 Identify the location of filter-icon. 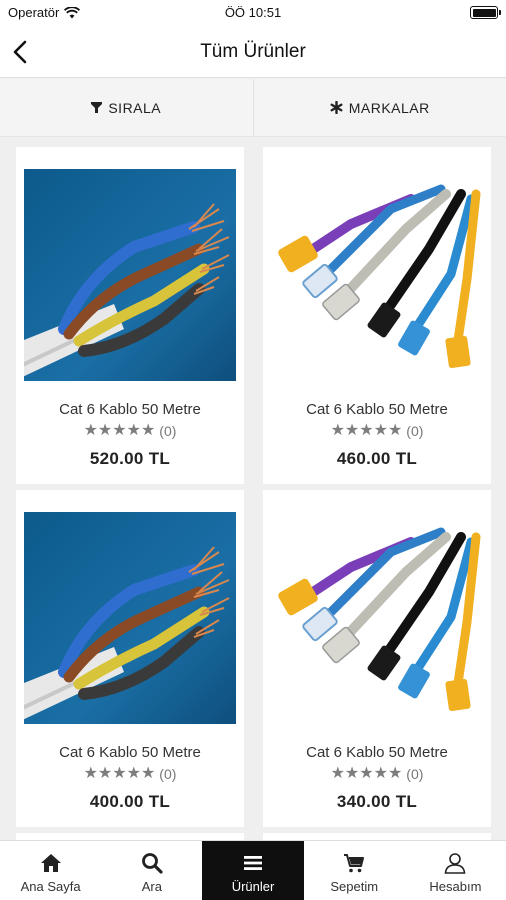
(97, 107).